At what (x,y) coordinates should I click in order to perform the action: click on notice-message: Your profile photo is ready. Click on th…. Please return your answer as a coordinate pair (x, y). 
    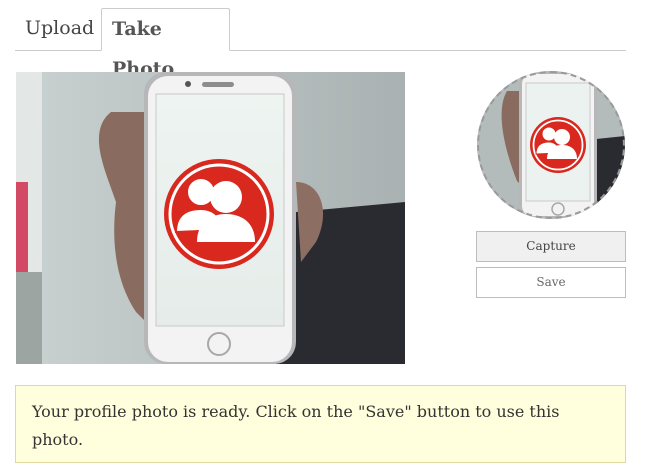
    Looking at the image, I should click on (296, 425).